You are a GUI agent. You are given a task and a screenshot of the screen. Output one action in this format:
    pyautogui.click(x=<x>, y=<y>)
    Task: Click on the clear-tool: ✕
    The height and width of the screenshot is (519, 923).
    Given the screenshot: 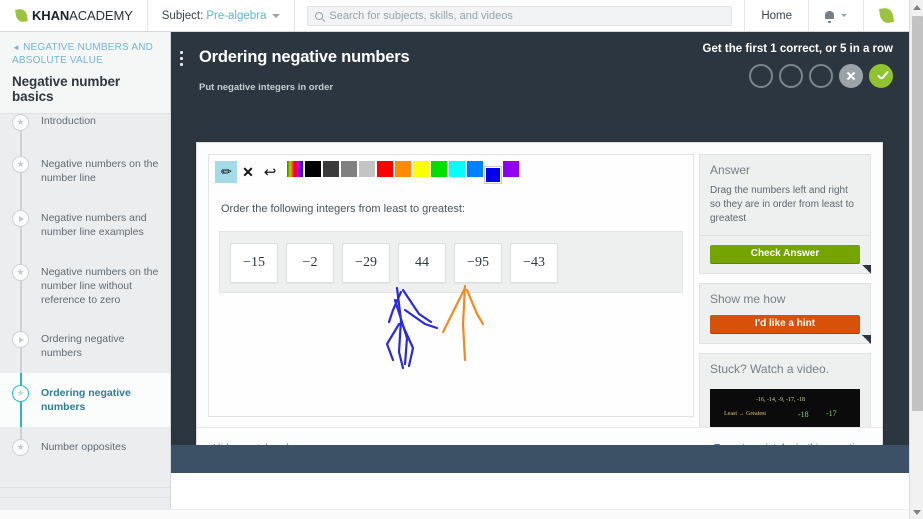 What is the action you would take?
    pyautogui.click(x=248, y=172)
    